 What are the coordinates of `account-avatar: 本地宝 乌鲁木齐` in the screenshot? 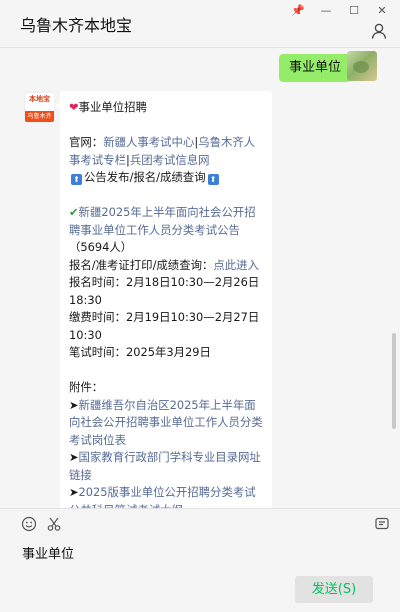 It's located at (39, 107).